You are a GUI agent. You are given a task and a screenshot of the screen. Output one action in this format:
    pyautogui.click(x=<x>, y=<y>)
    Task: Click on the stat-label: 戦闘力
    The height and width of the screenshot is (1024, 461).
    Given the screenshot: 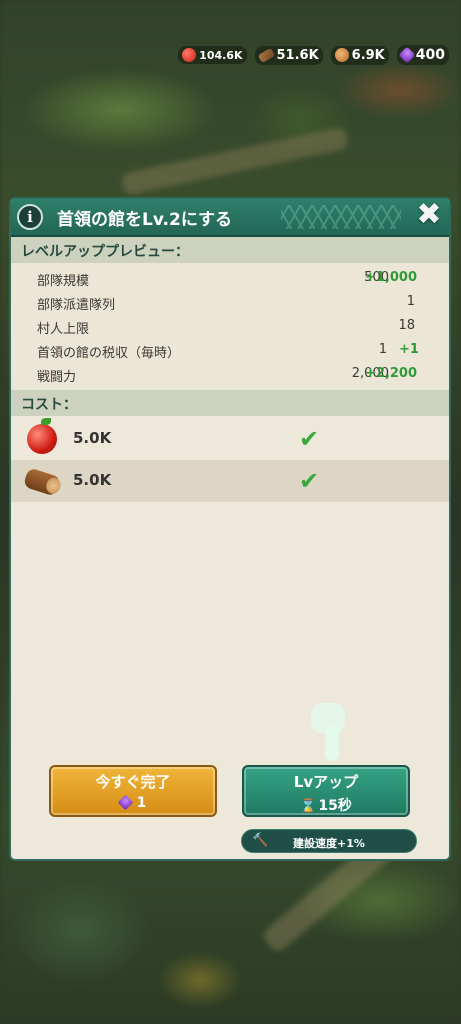 What is the action you would take?
    pyautogui.click(x=57, y=377)
    